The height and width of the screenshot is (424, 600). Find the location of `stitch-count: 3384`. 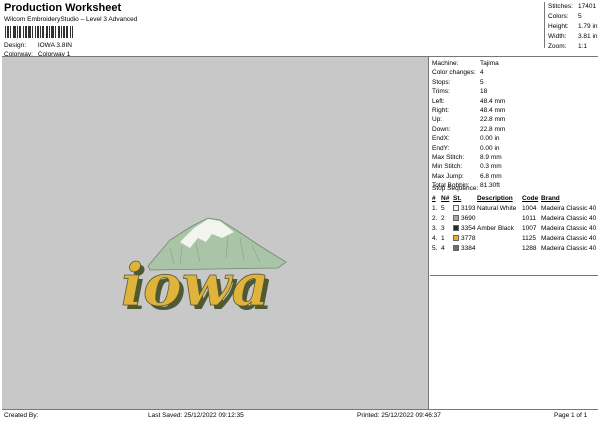

stitch-count: 3384 is located at coordinates (468, 248).